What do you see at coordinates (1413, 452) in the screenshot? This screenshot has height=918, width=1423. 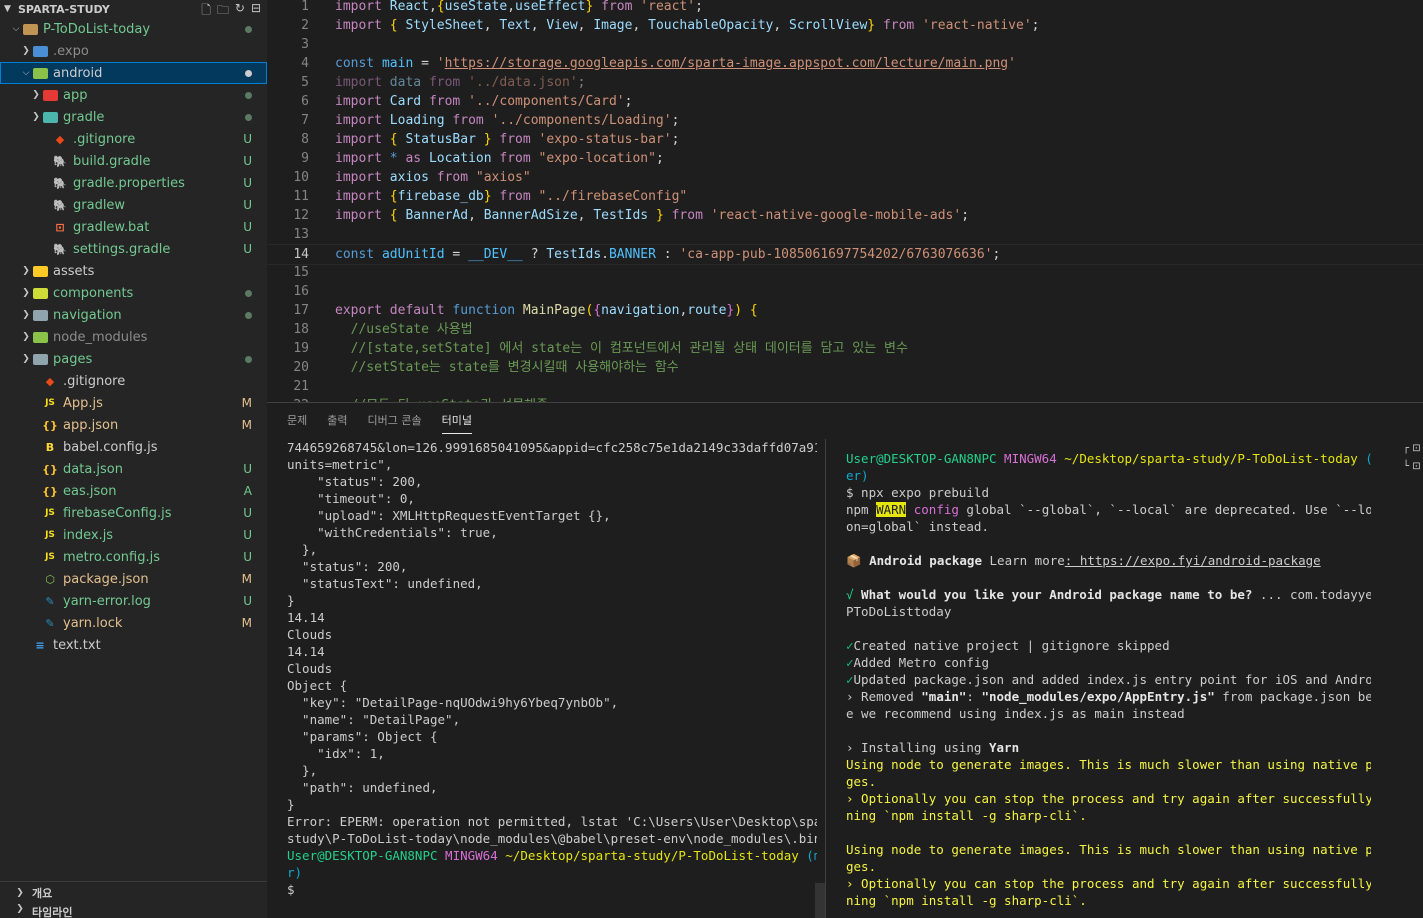 I see `terminal-icon: ┌ ⊡` at bounding box center [1413, 452].